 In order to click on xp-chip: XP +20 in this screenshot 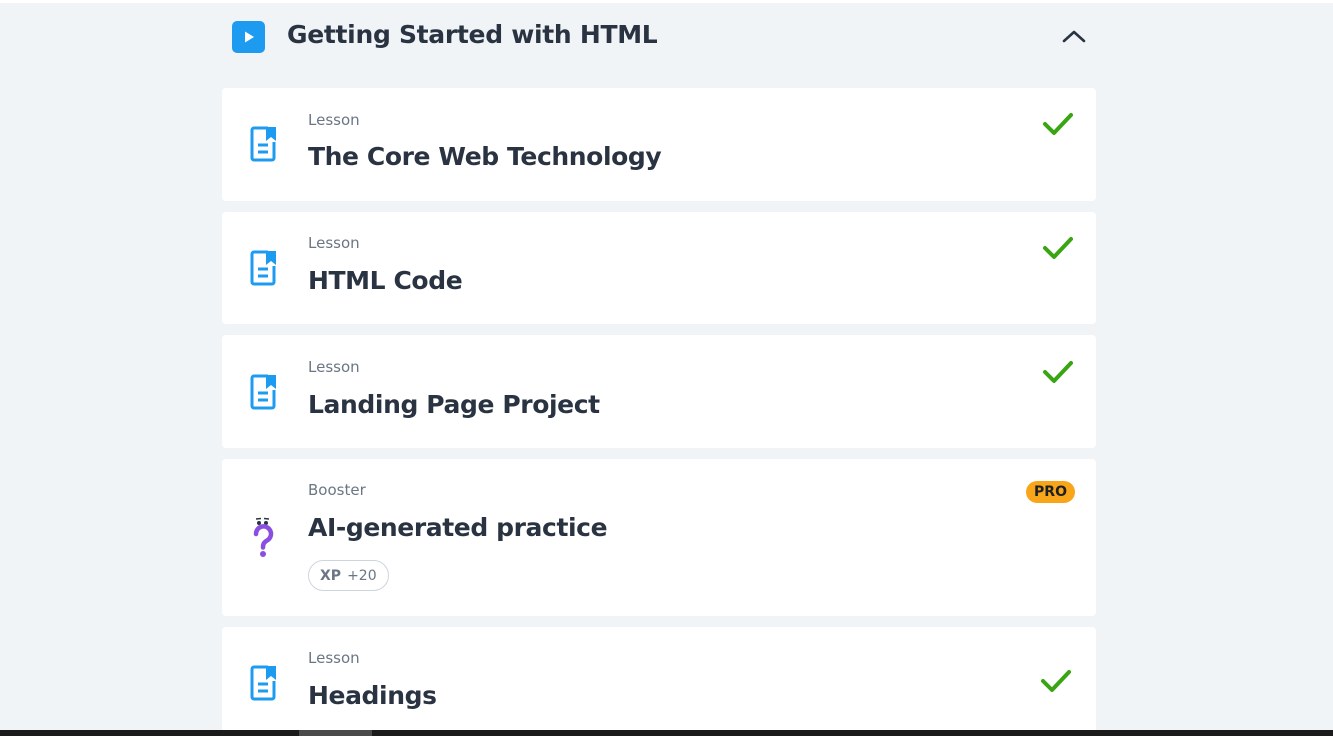, I will do `click(348, 575)`.